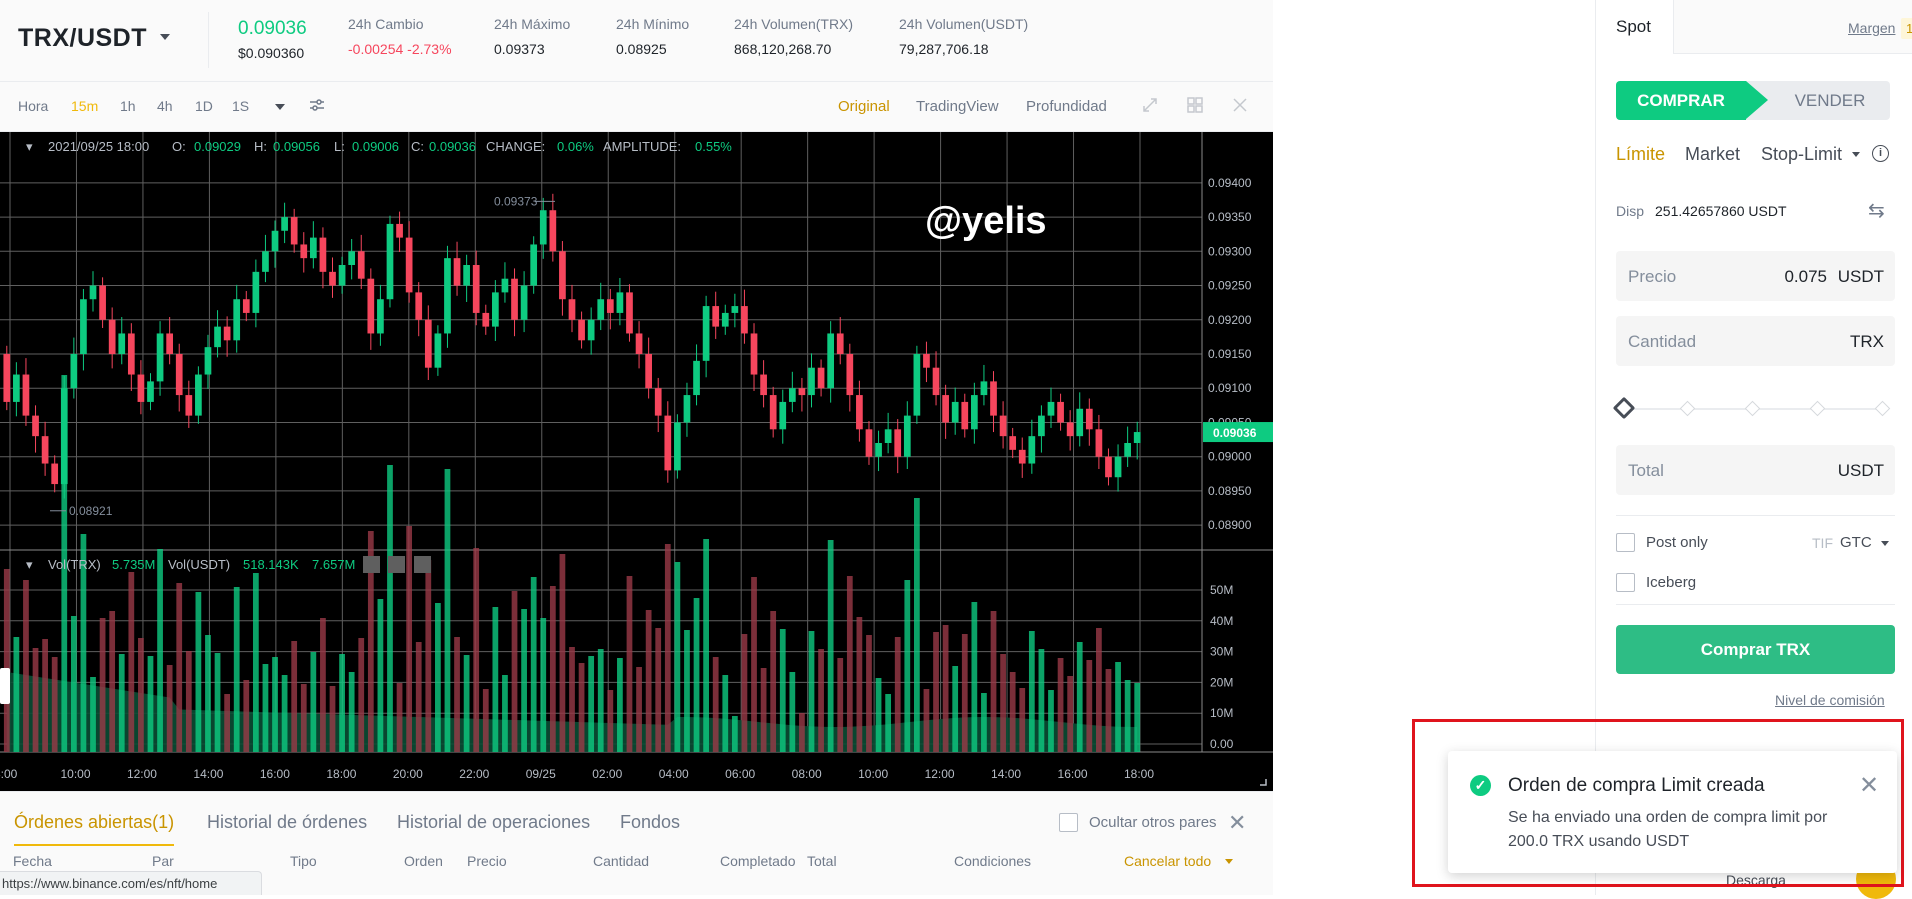 The height and width of the screenshot is (899, 1912). I want to click on price-tick-label: 0.09250, so click(1230, 286).